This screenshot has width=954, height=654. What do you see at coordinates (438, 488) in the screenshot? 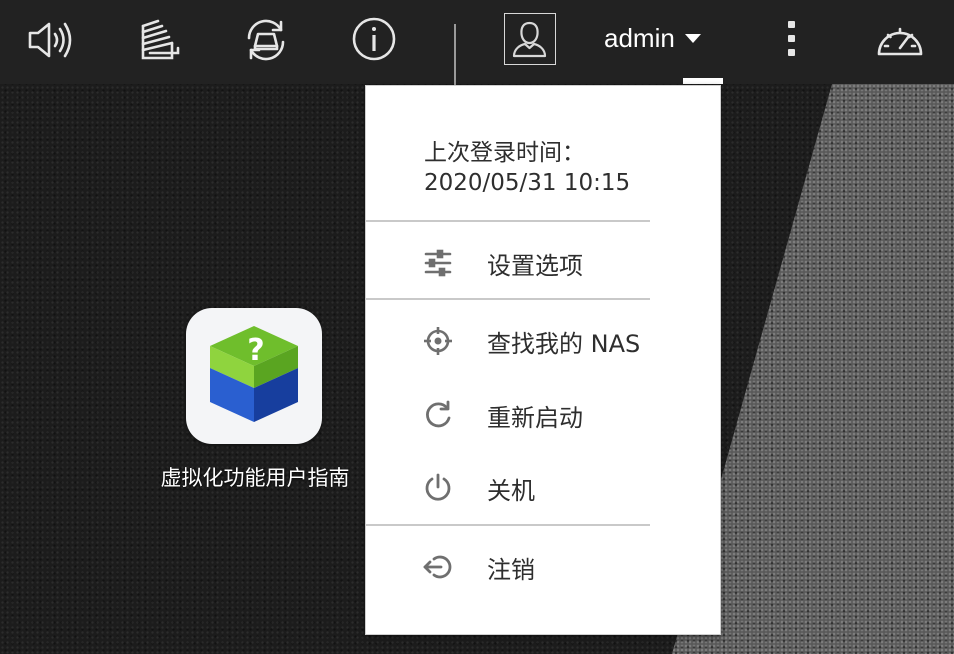
I see `power-icon` at bounding box center [438, 488].